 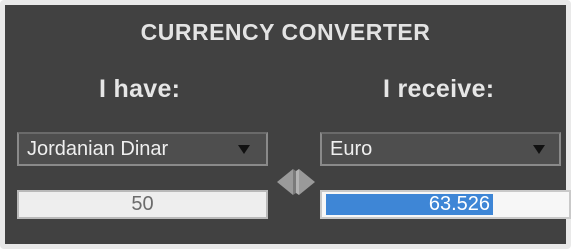 What do you see at coordinates (409, 204) in the screenshot?
I see `result-value: 63.526` at bounding box center [409, 204].